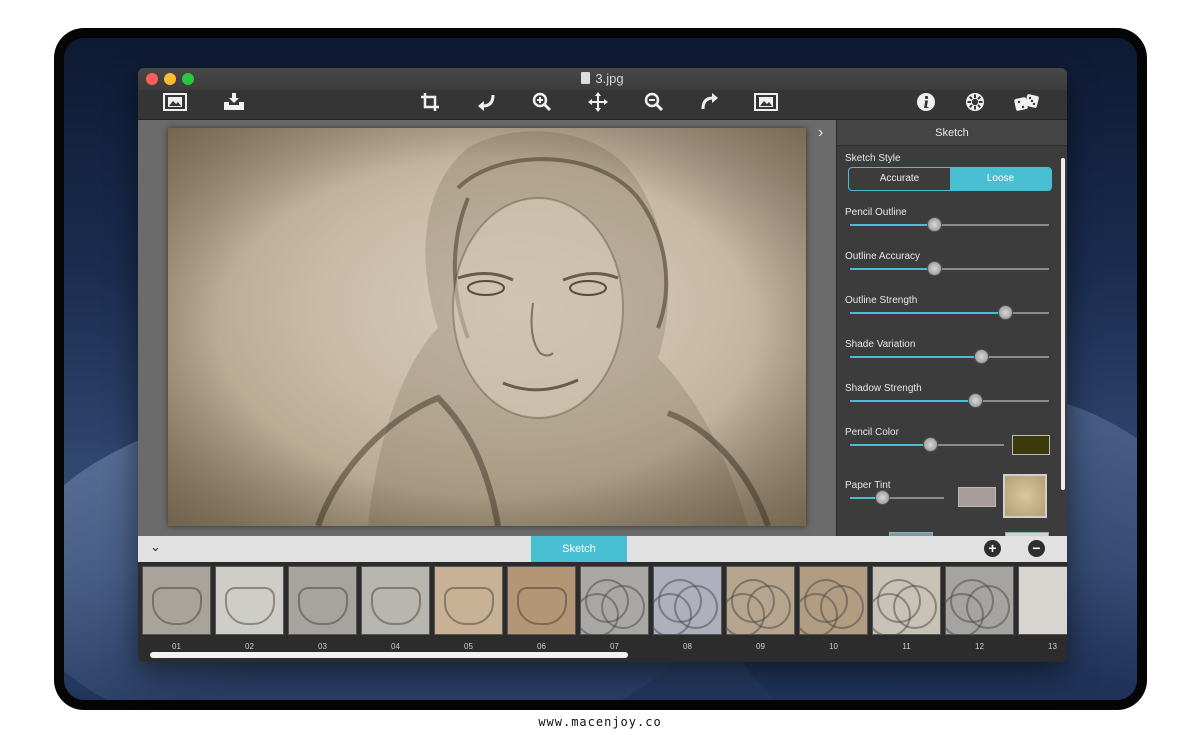 The image size is (1200, 735). I want to click on info-icon, so click(926, 102).